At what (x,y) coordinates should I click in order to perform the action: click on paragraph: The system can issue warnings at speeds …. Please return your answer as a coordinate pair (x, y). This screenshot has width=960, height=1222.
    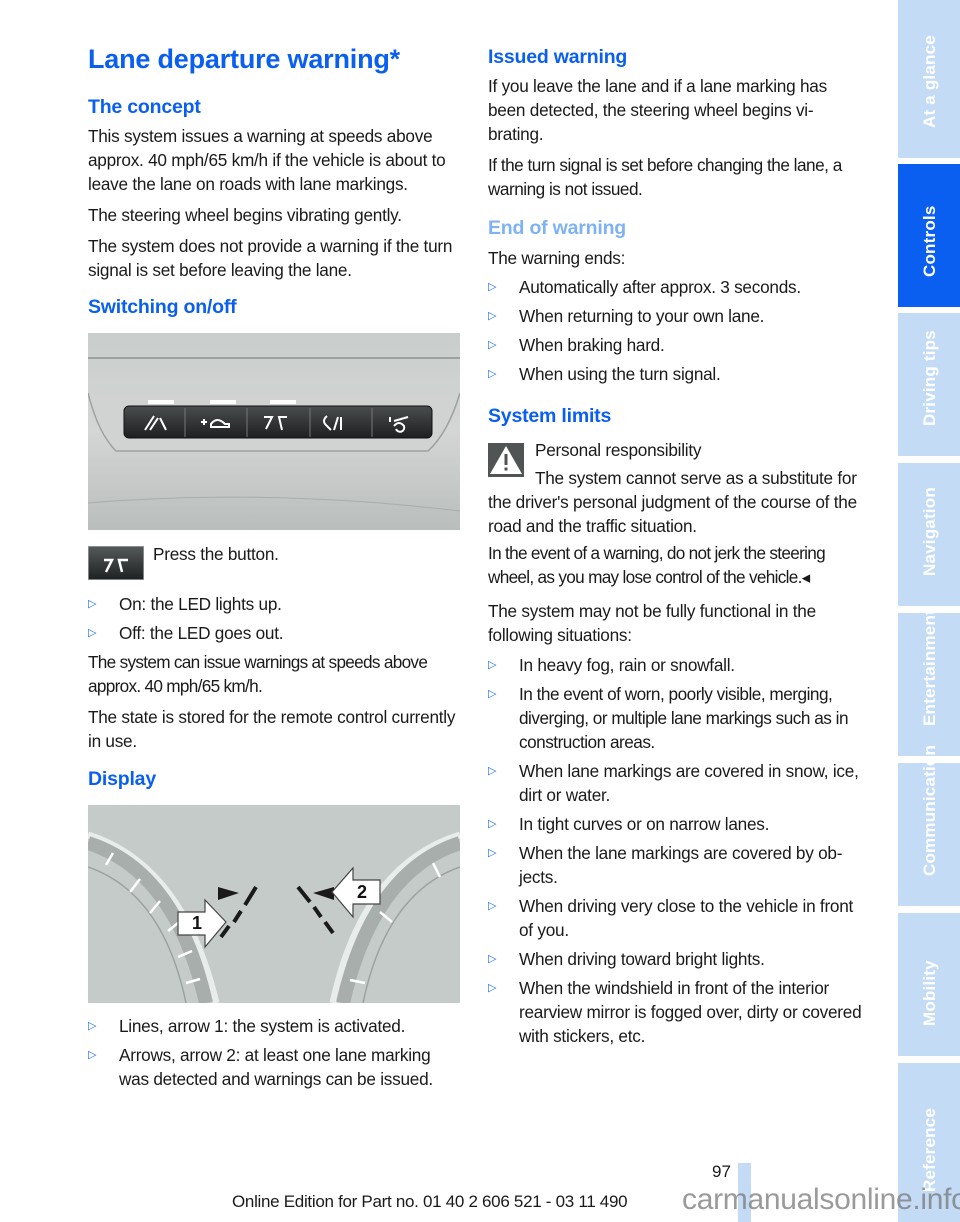
    Looking at the image, I should click on (258, 674).